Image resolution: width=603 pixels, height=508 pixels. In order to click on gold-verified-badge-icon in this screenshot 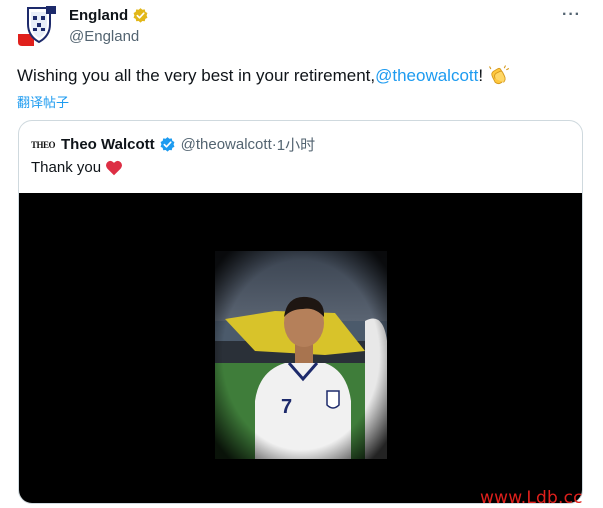, I will do `click(140, 15)`.